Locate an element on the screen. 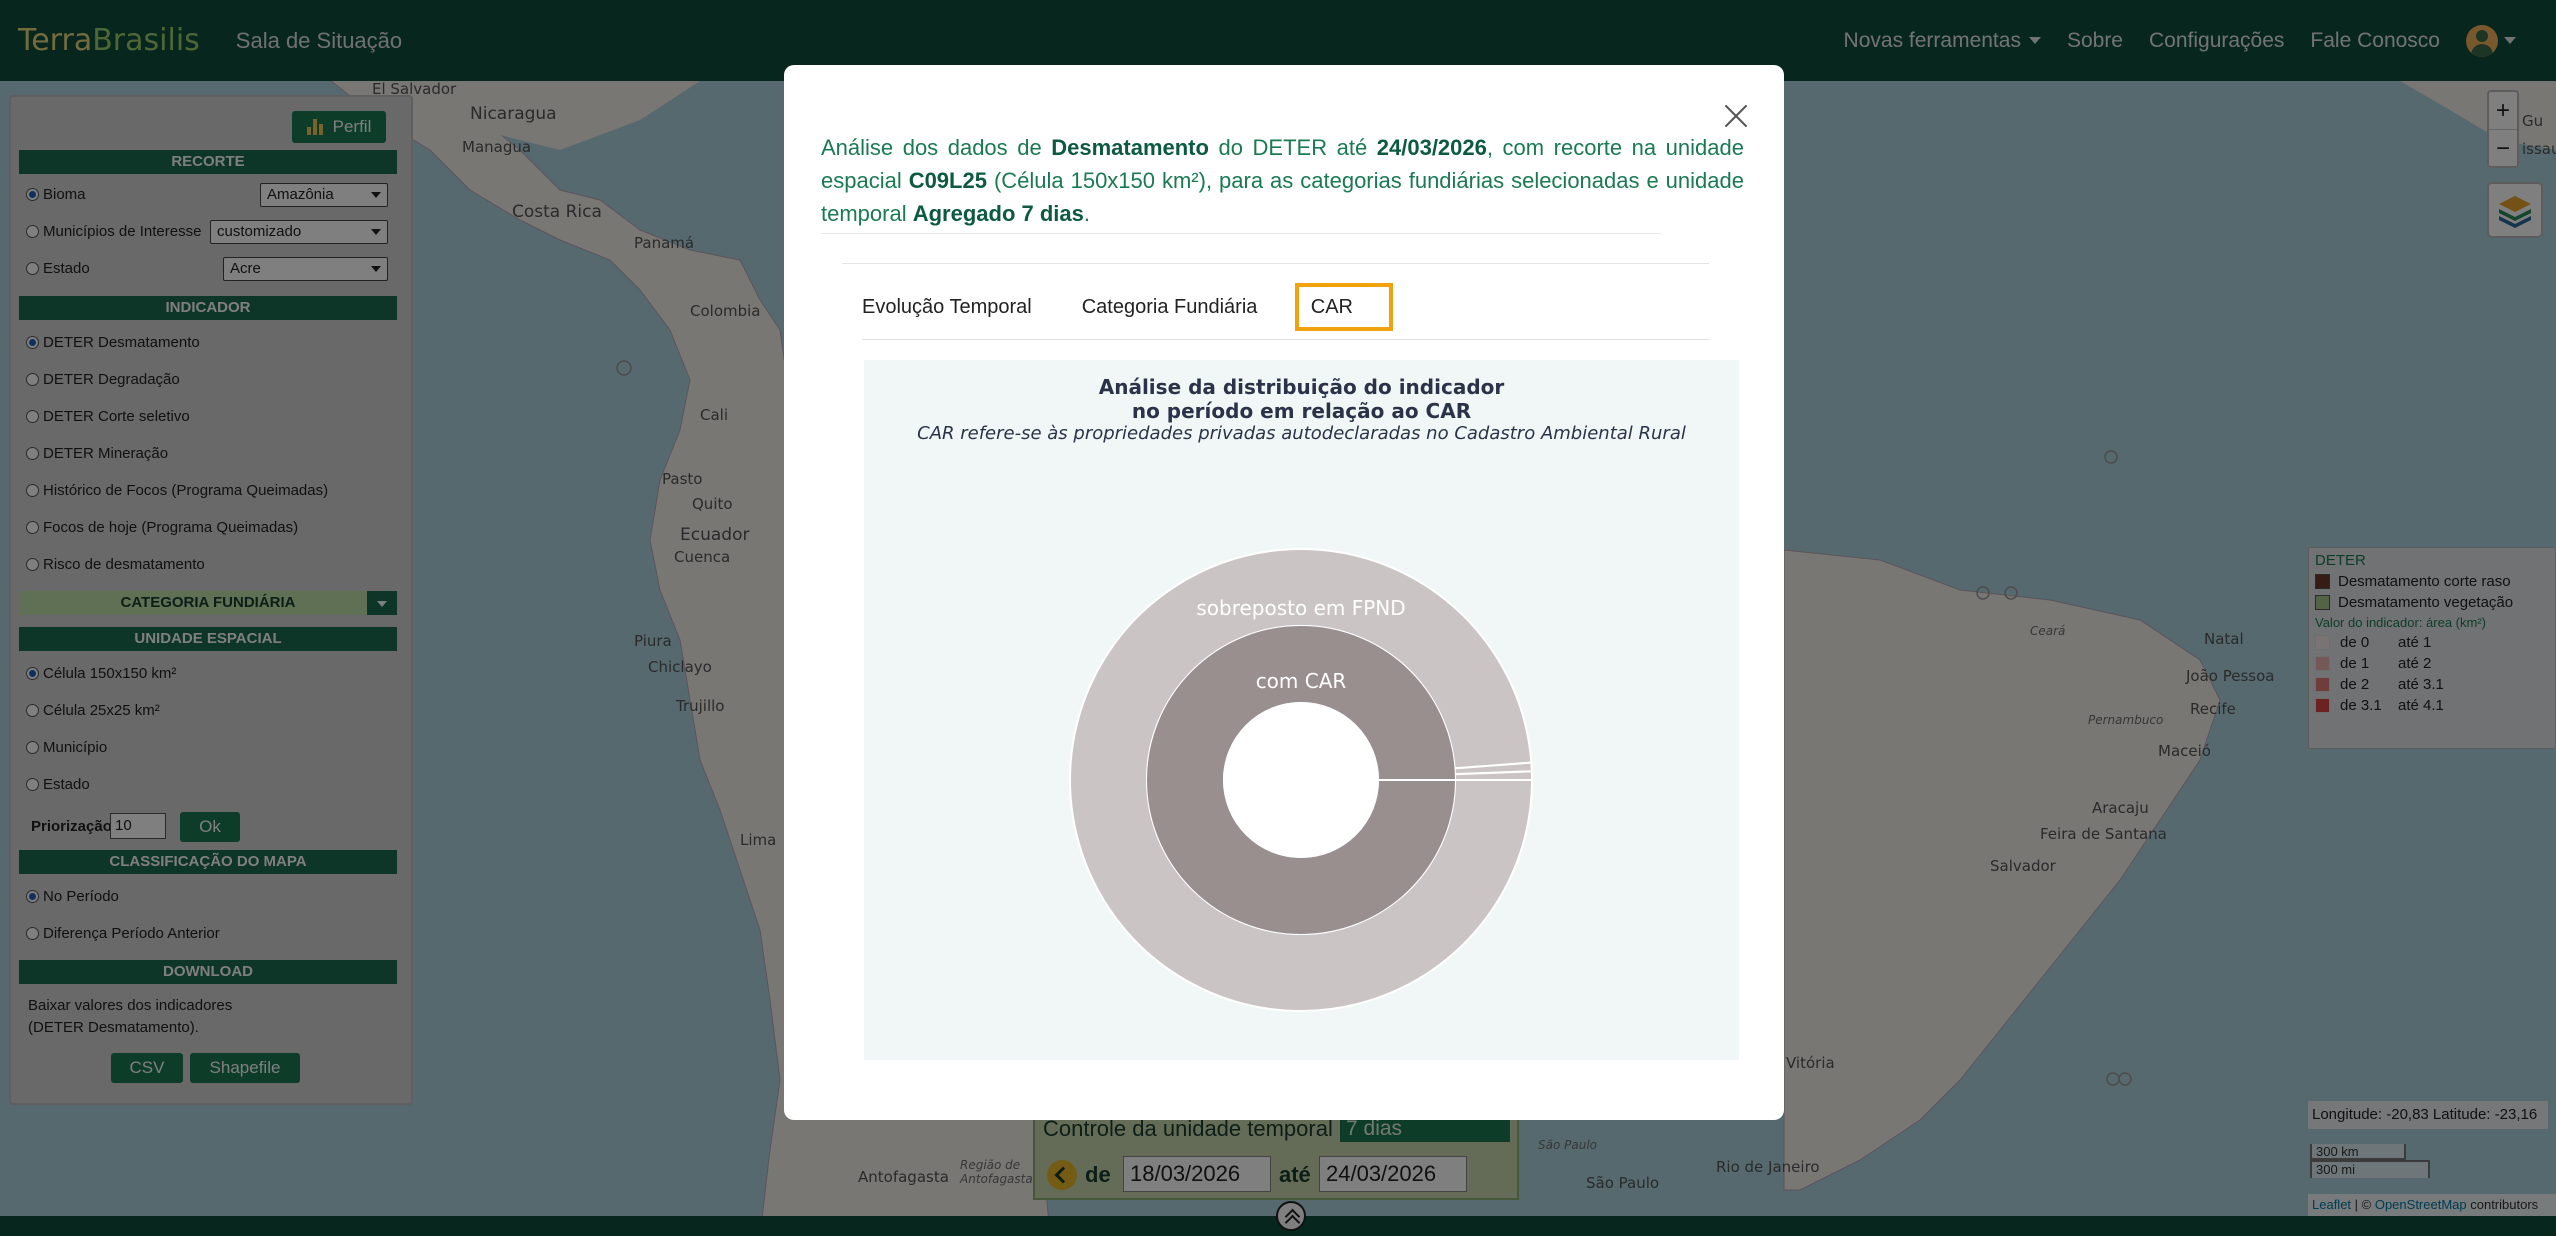 The image size is (2556, 1236). center-hole is located at coordinates (1301, 780).